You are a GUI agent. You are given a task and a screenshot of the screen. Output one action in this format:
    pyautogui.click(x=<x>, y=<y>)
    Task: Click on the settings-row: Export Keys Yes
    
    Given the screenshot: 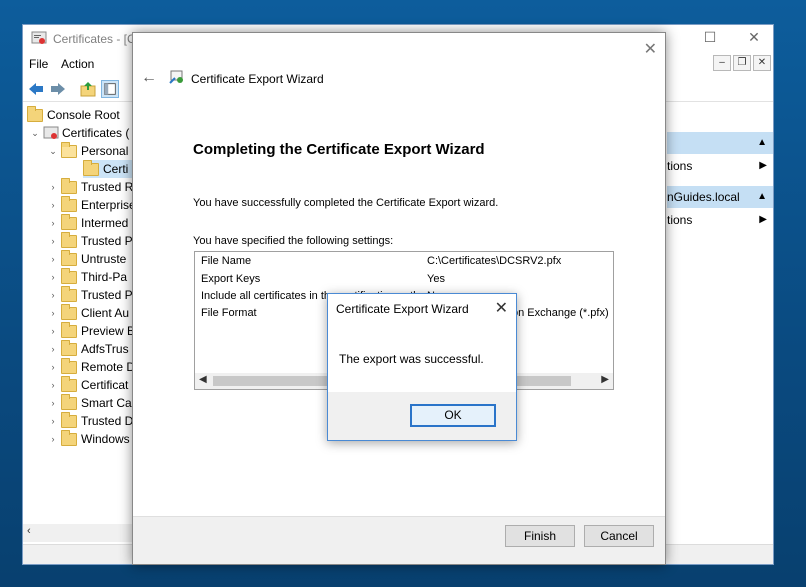 What is the action you would take?
    pyautogui.click(x=404, y=281)
    